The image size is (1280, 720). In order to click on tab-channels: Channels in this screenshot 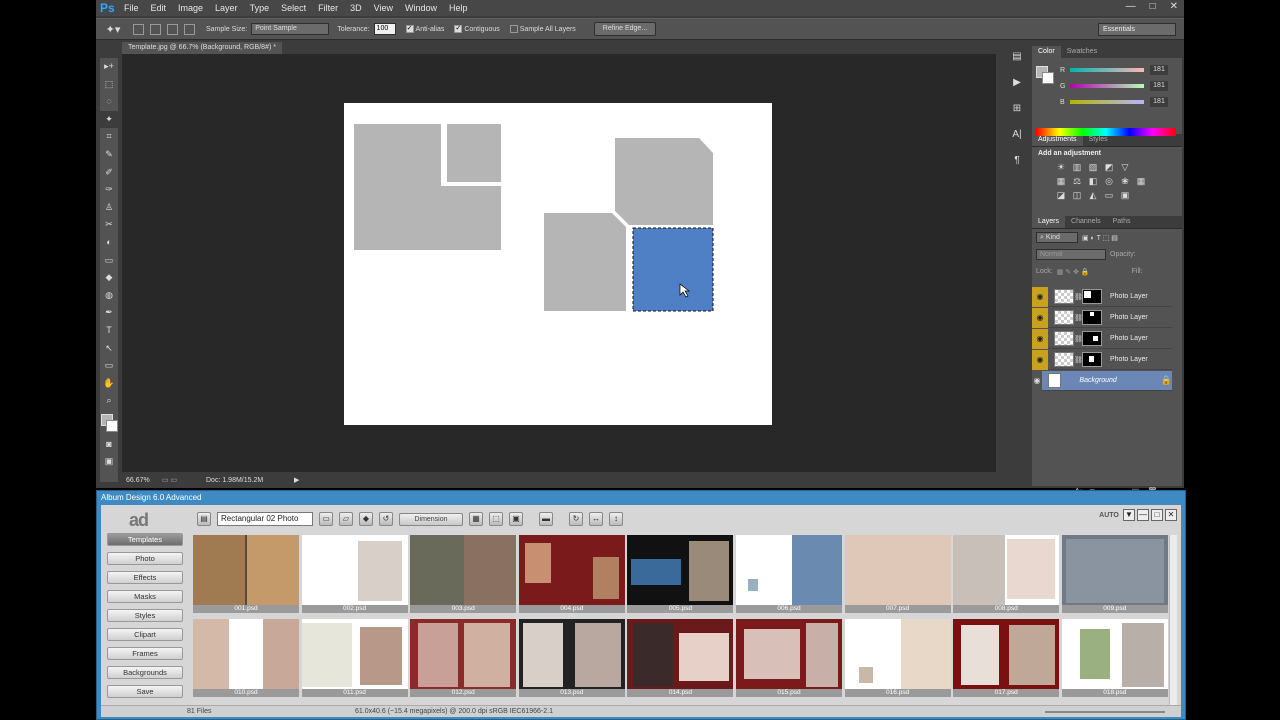, I will do `click(1086, 222)`.